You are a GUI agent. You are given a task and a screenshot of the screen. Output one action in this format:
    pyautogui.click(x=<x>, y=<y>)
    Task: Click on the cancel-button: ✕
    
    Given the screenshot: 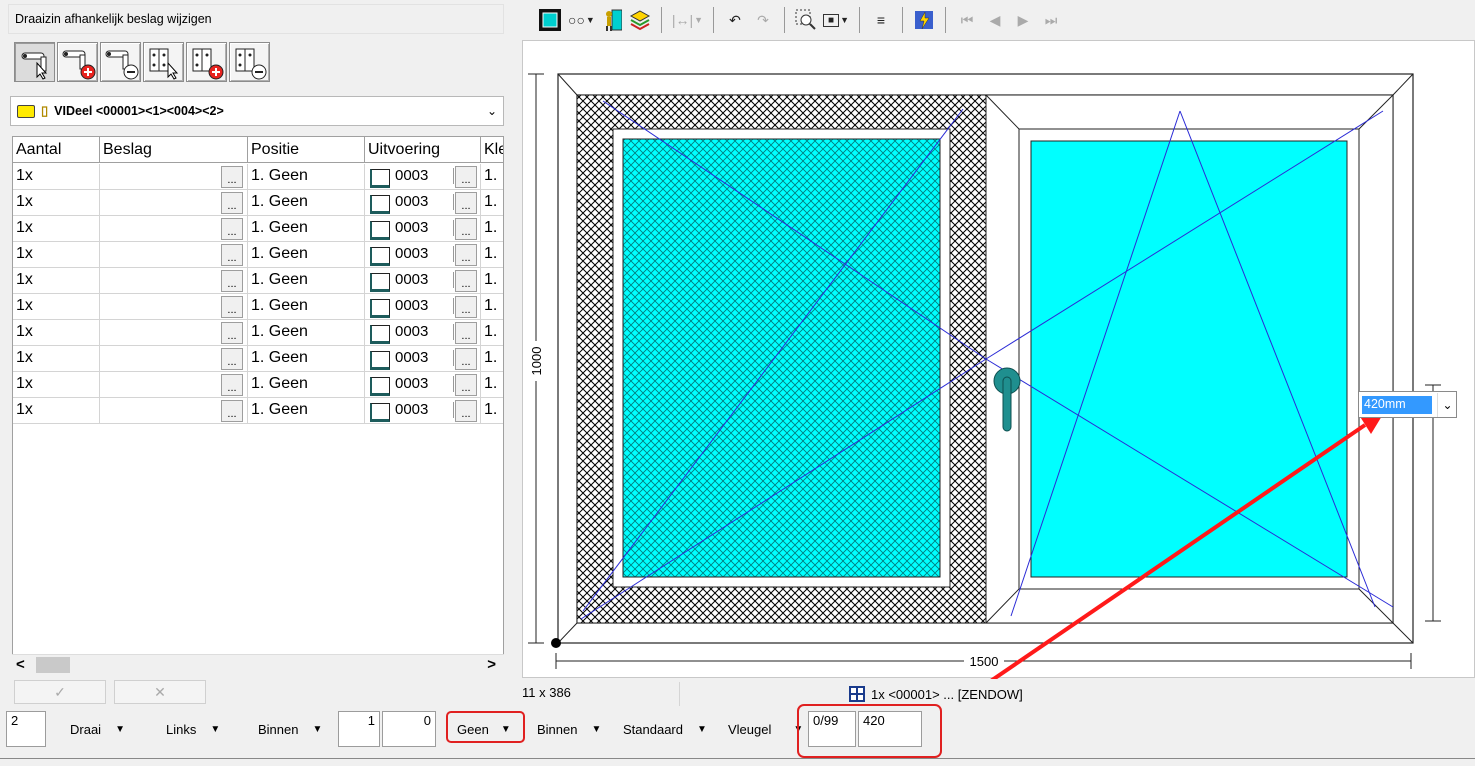 What is the action you would take?
    pyautogui.click(x=160, y=692)
    